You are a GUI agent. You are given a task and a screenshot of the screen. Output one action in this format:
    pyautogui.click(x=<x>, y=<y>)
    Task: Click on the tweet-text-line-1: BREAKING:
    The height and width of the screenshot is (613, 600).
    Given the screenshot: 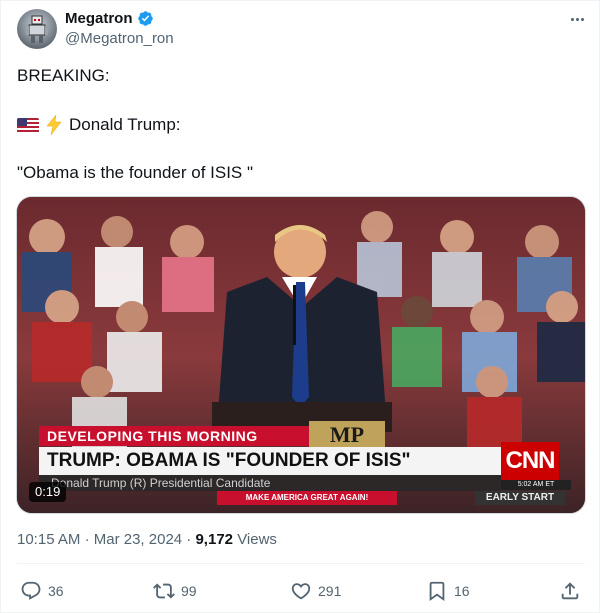 What is the action you would take?
    pyautogui.click(x=63, y=75)
    